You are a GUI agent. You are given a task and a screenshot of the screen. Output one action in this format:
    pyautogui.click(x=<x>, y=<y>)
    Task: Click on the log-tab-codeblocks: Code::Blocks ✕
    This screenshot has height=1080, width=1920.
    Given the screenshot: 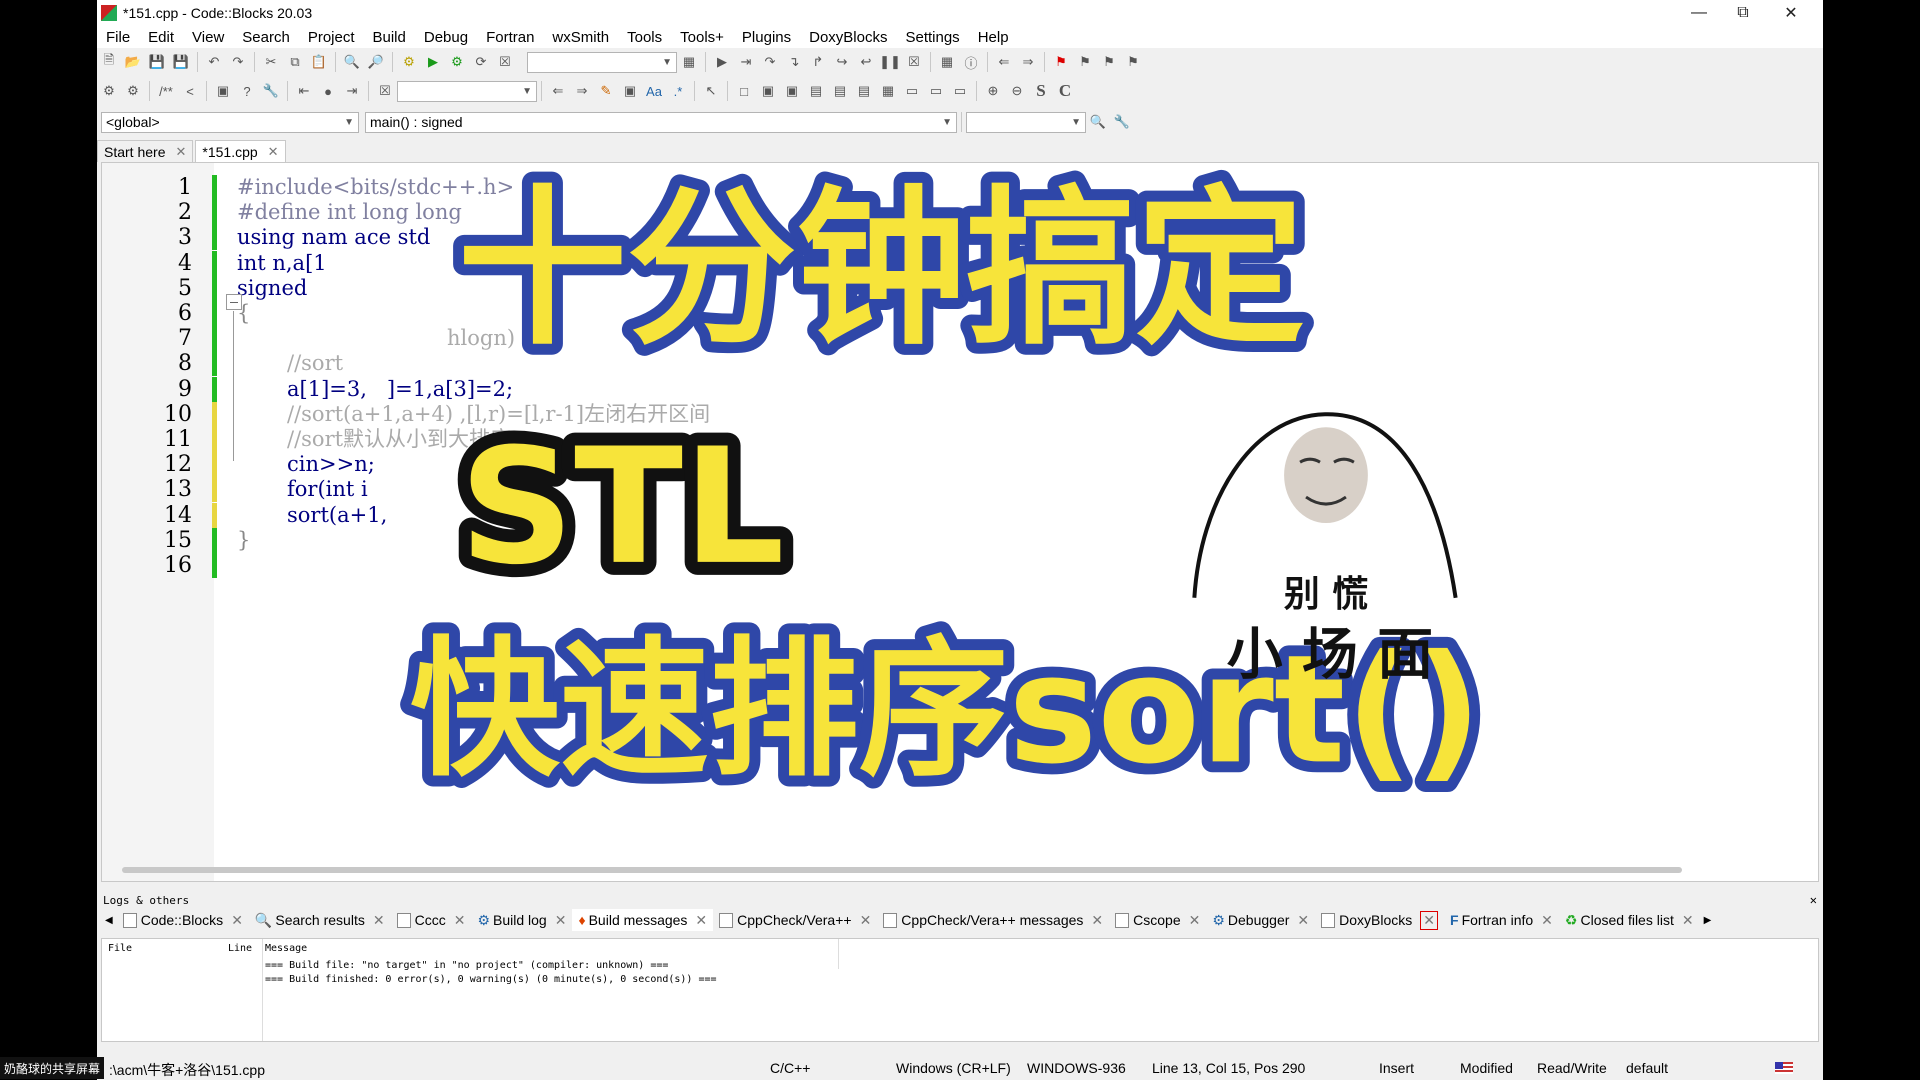 What is the action you would take?
    pyautogui.click(x=183, y=920)
    